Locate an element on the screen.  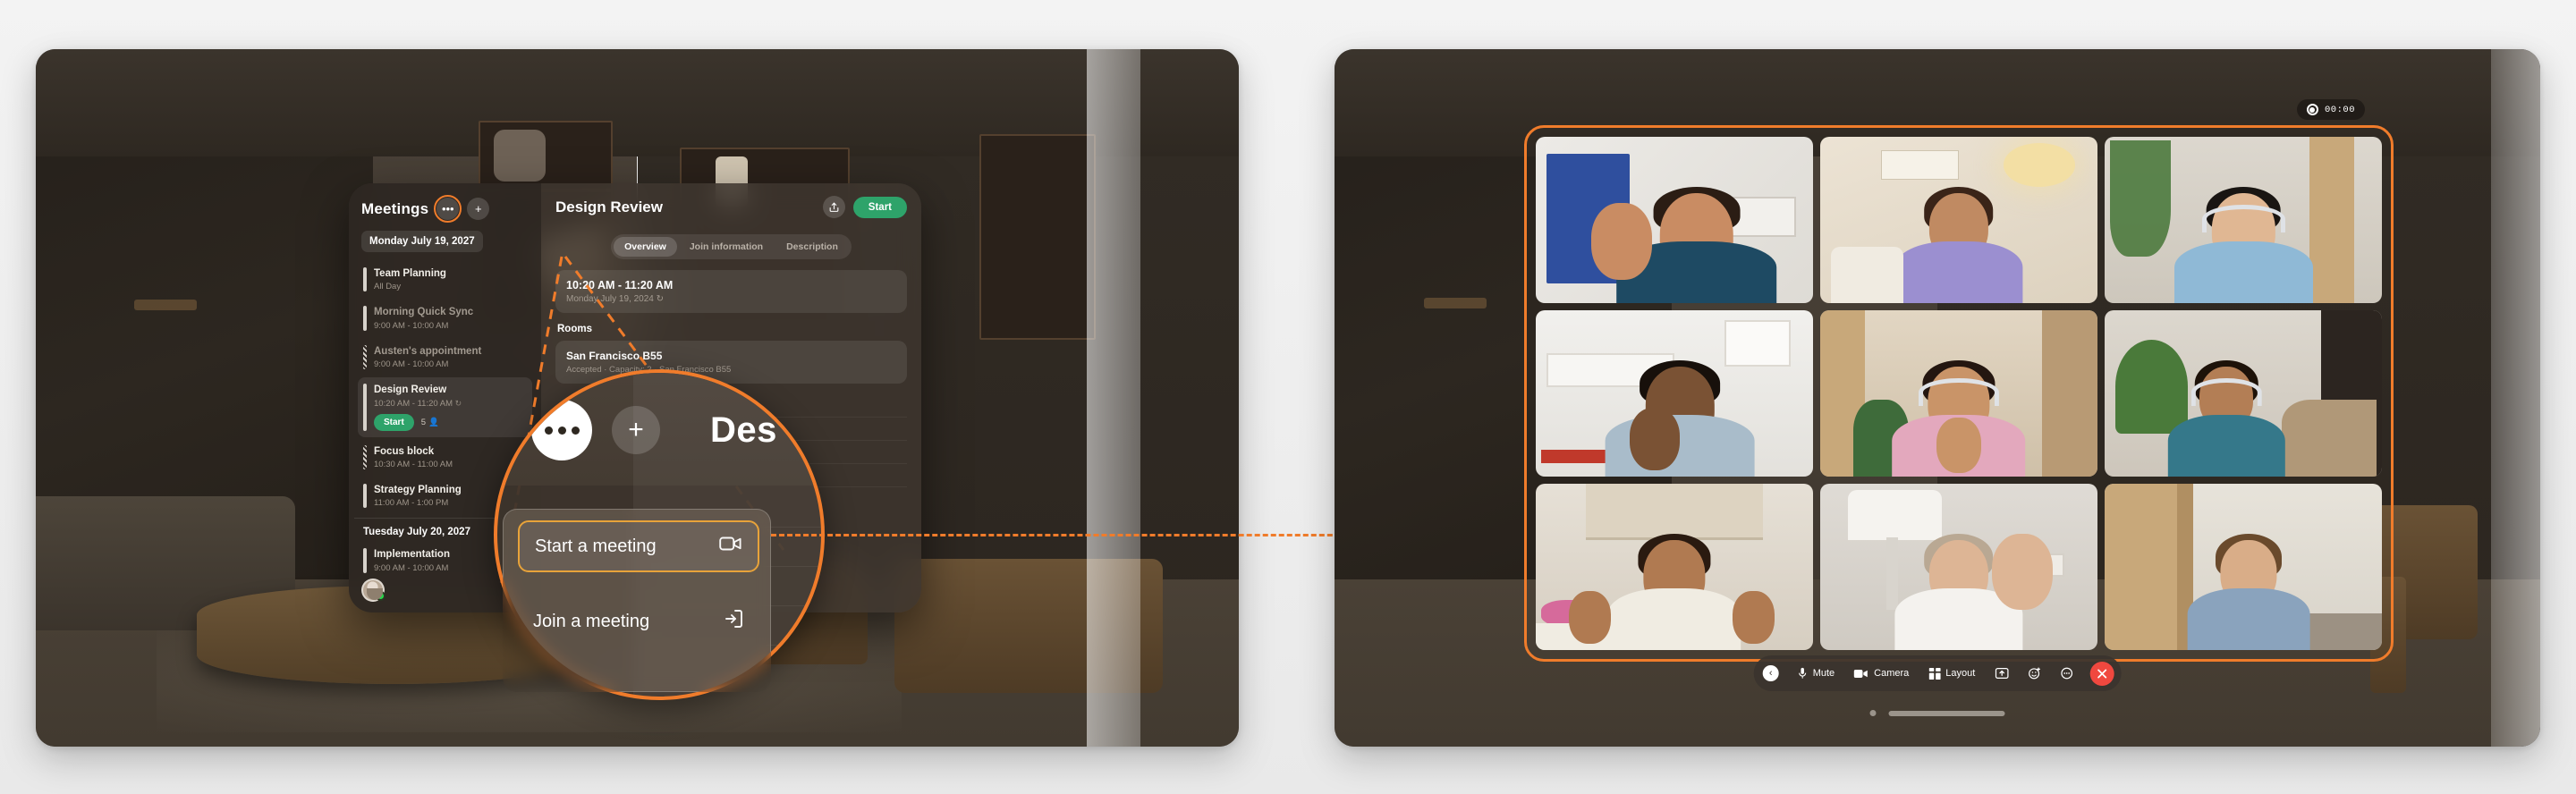
home-indicator is located at coordinates (1937, 713).